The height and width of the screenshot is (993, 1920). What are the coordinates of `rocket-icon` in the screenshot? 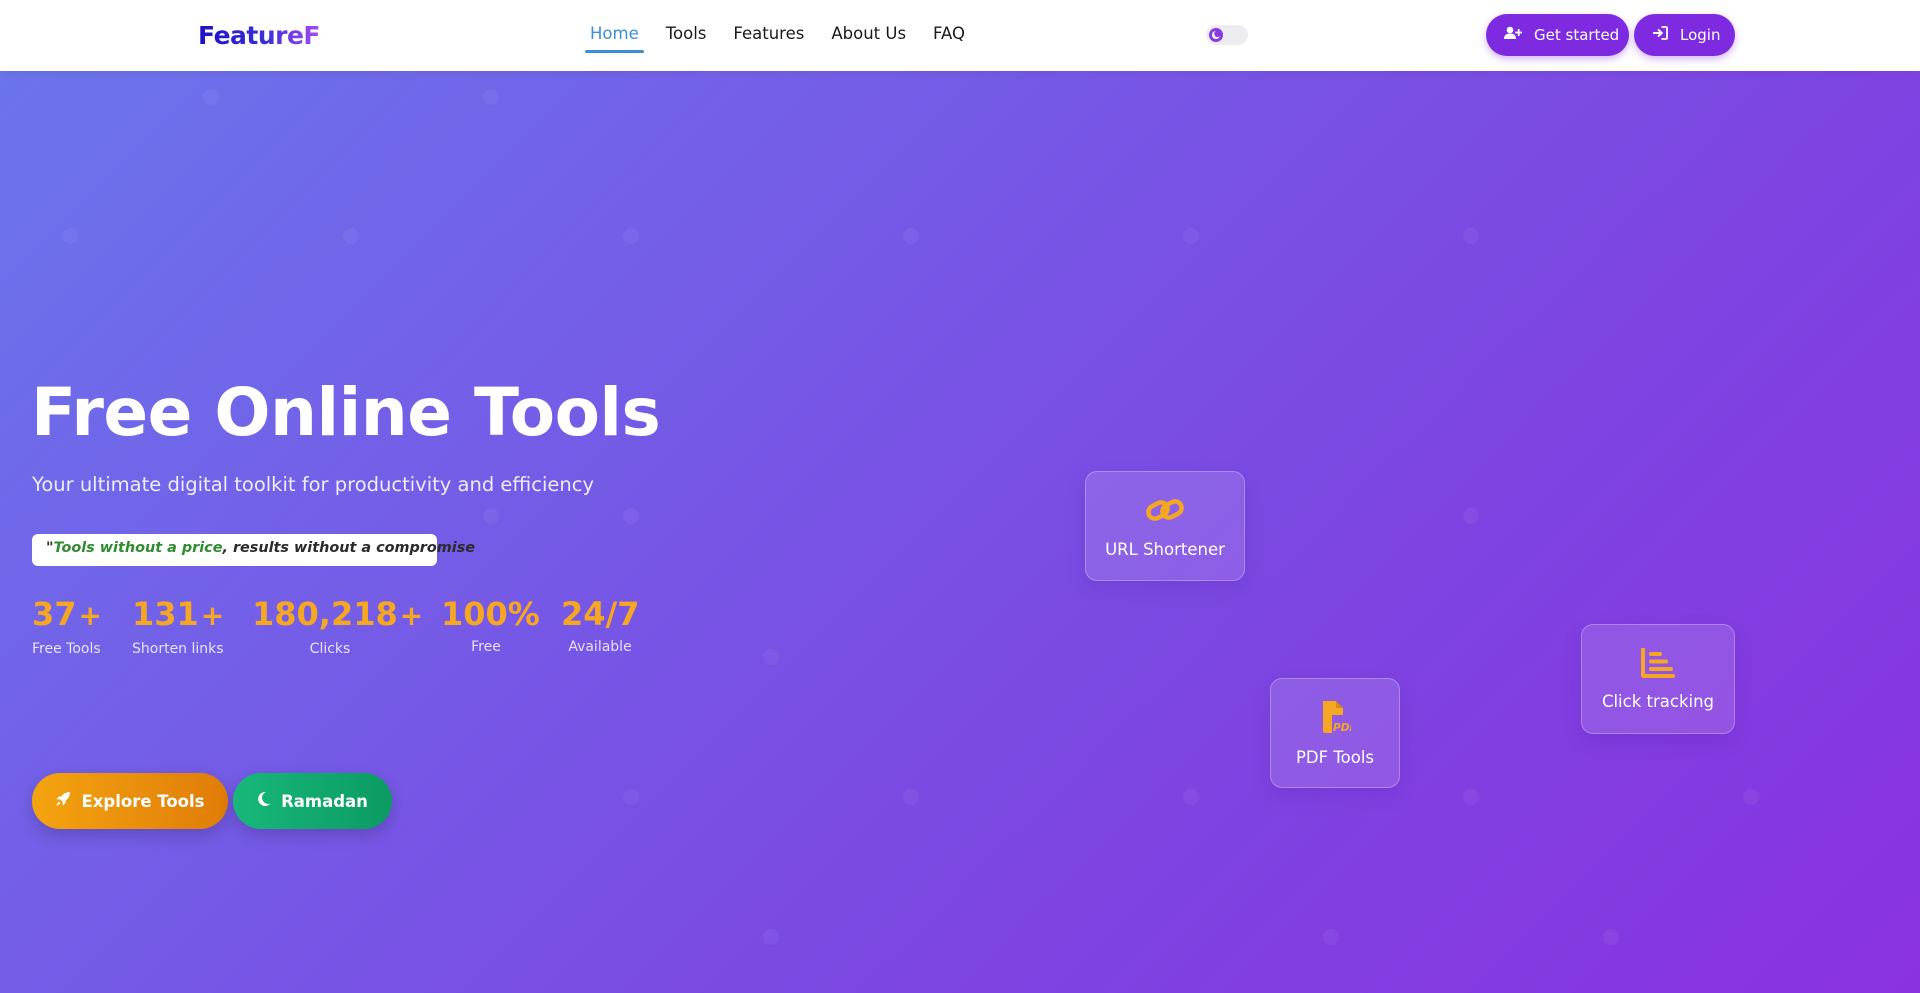 It's located at (63, 801).